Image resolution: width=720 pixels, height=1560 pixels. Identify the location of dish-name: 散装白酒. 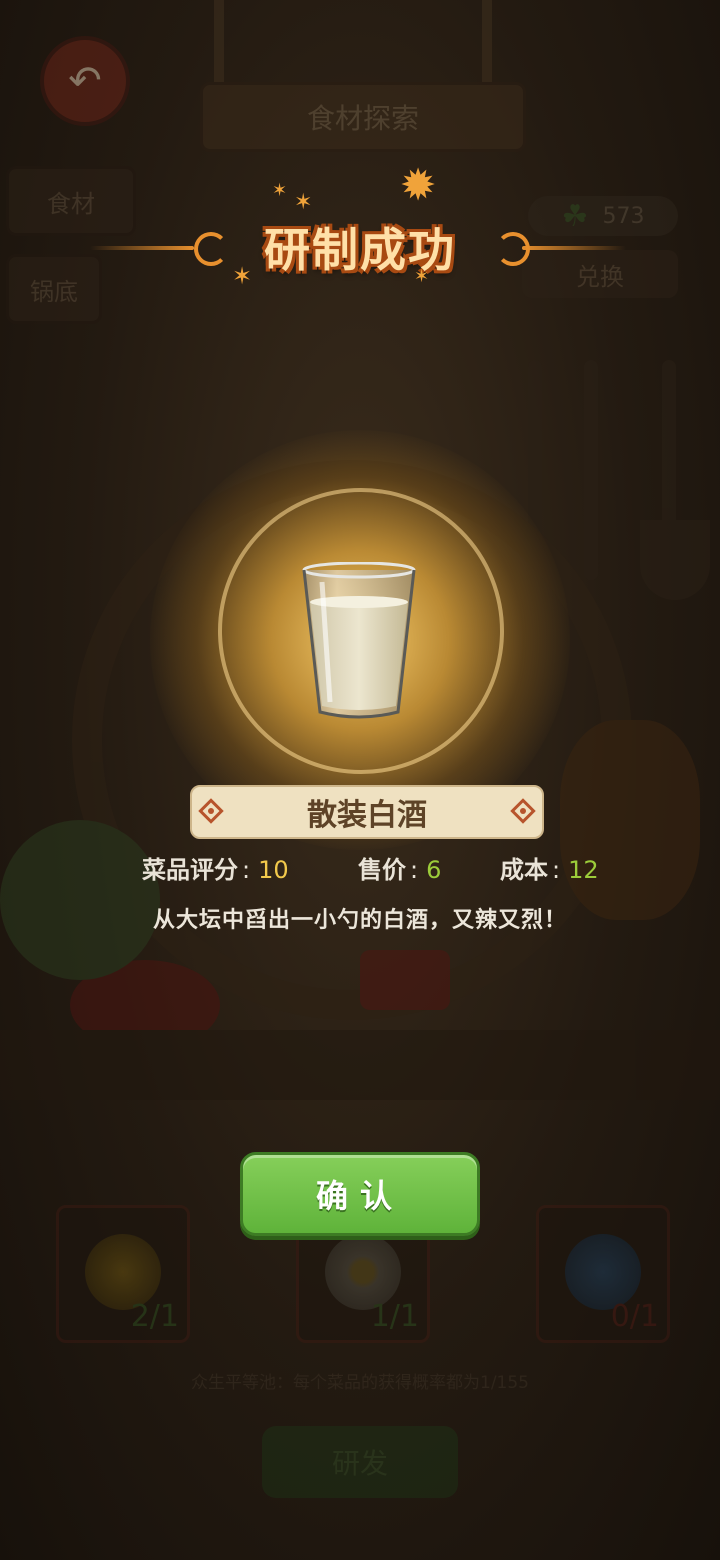
(367, 815).